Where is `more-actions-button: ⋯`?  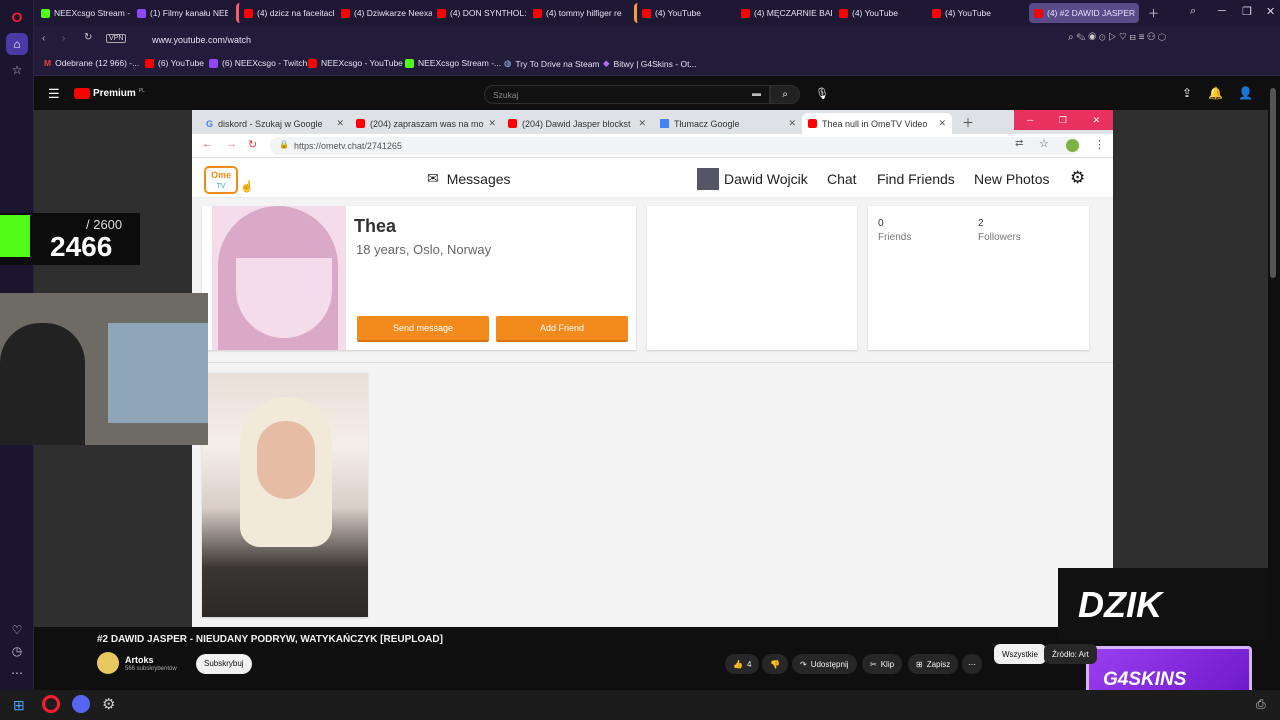 more-actions-button: ⋯ is located at coordinates (972, 664).